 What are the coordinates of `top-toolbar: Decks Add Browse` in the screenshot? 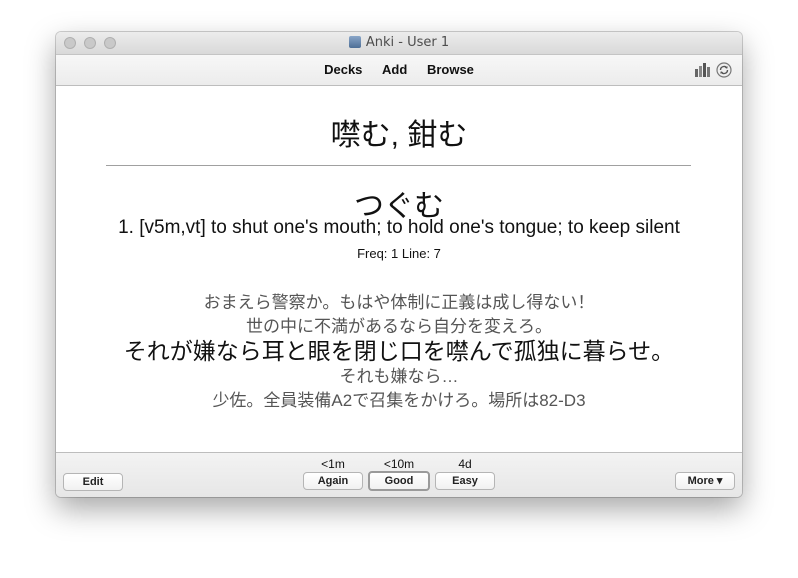 It's located at (399, 70).